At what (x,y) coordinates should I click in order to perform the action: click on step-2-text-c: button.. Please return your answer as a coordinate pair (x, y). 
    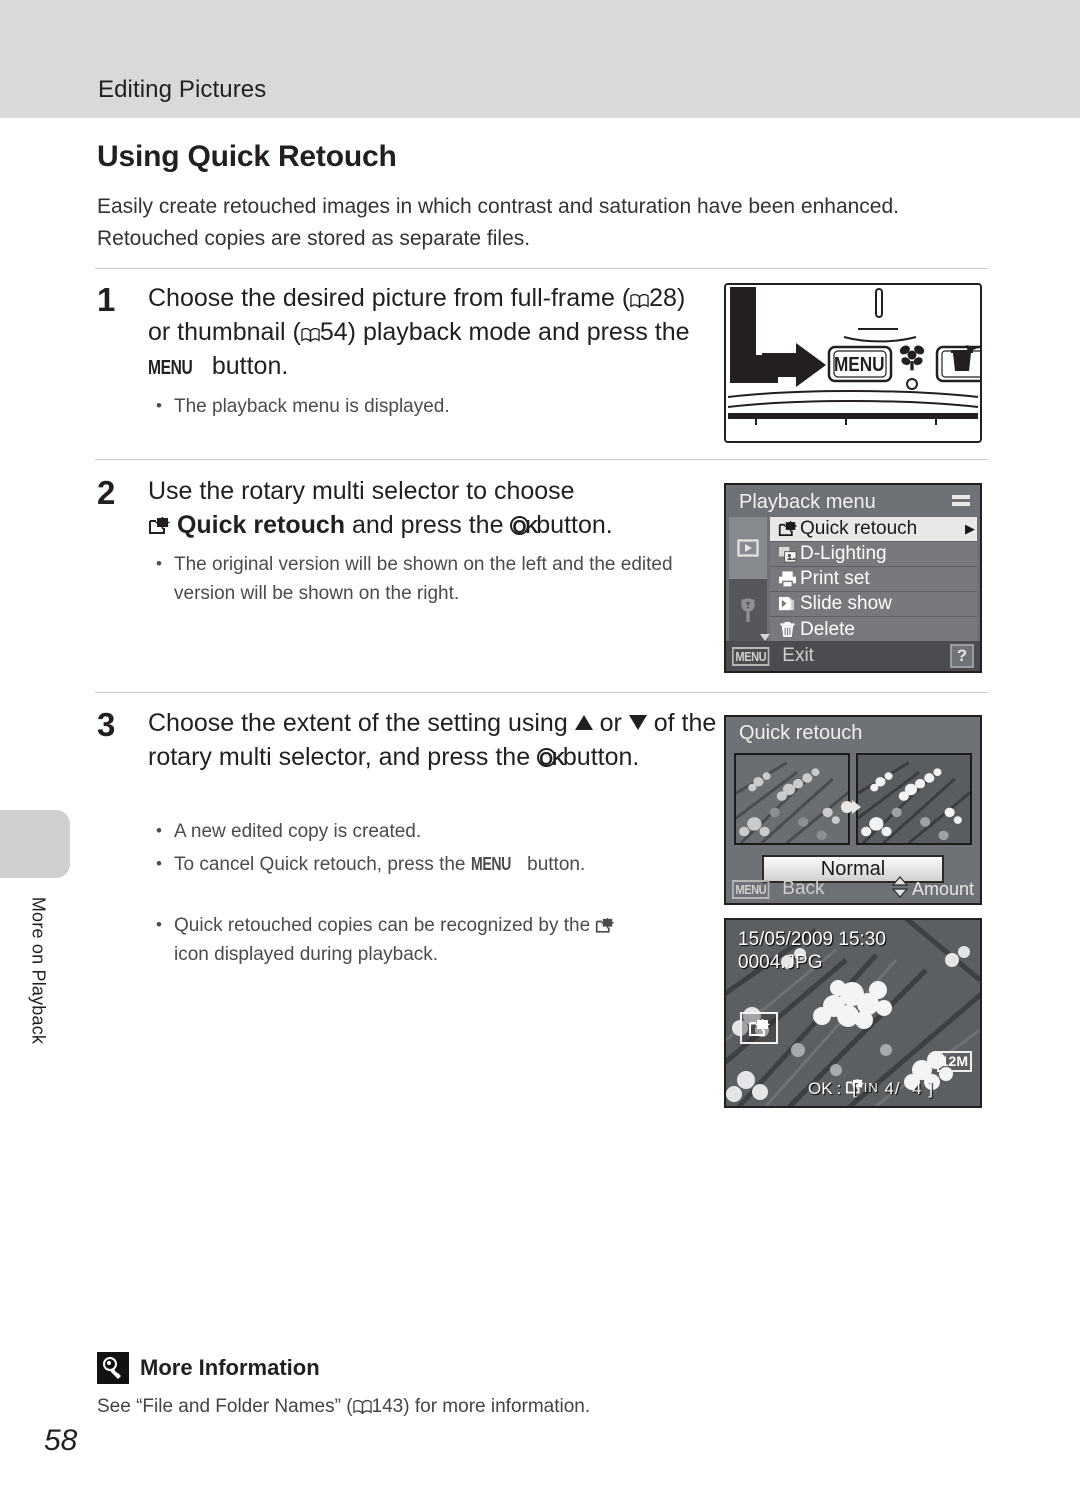
    Looking at the image, I should click on (571, 525).